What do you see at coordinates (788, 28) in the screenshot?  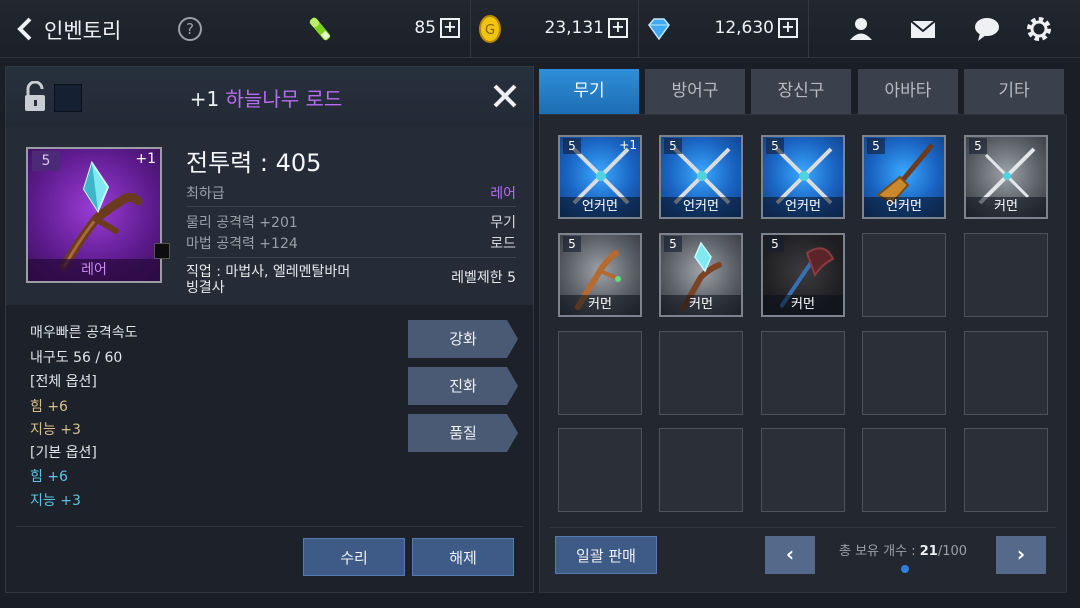 I see `add-diamond-button: +` at bounding box center [788, 28].